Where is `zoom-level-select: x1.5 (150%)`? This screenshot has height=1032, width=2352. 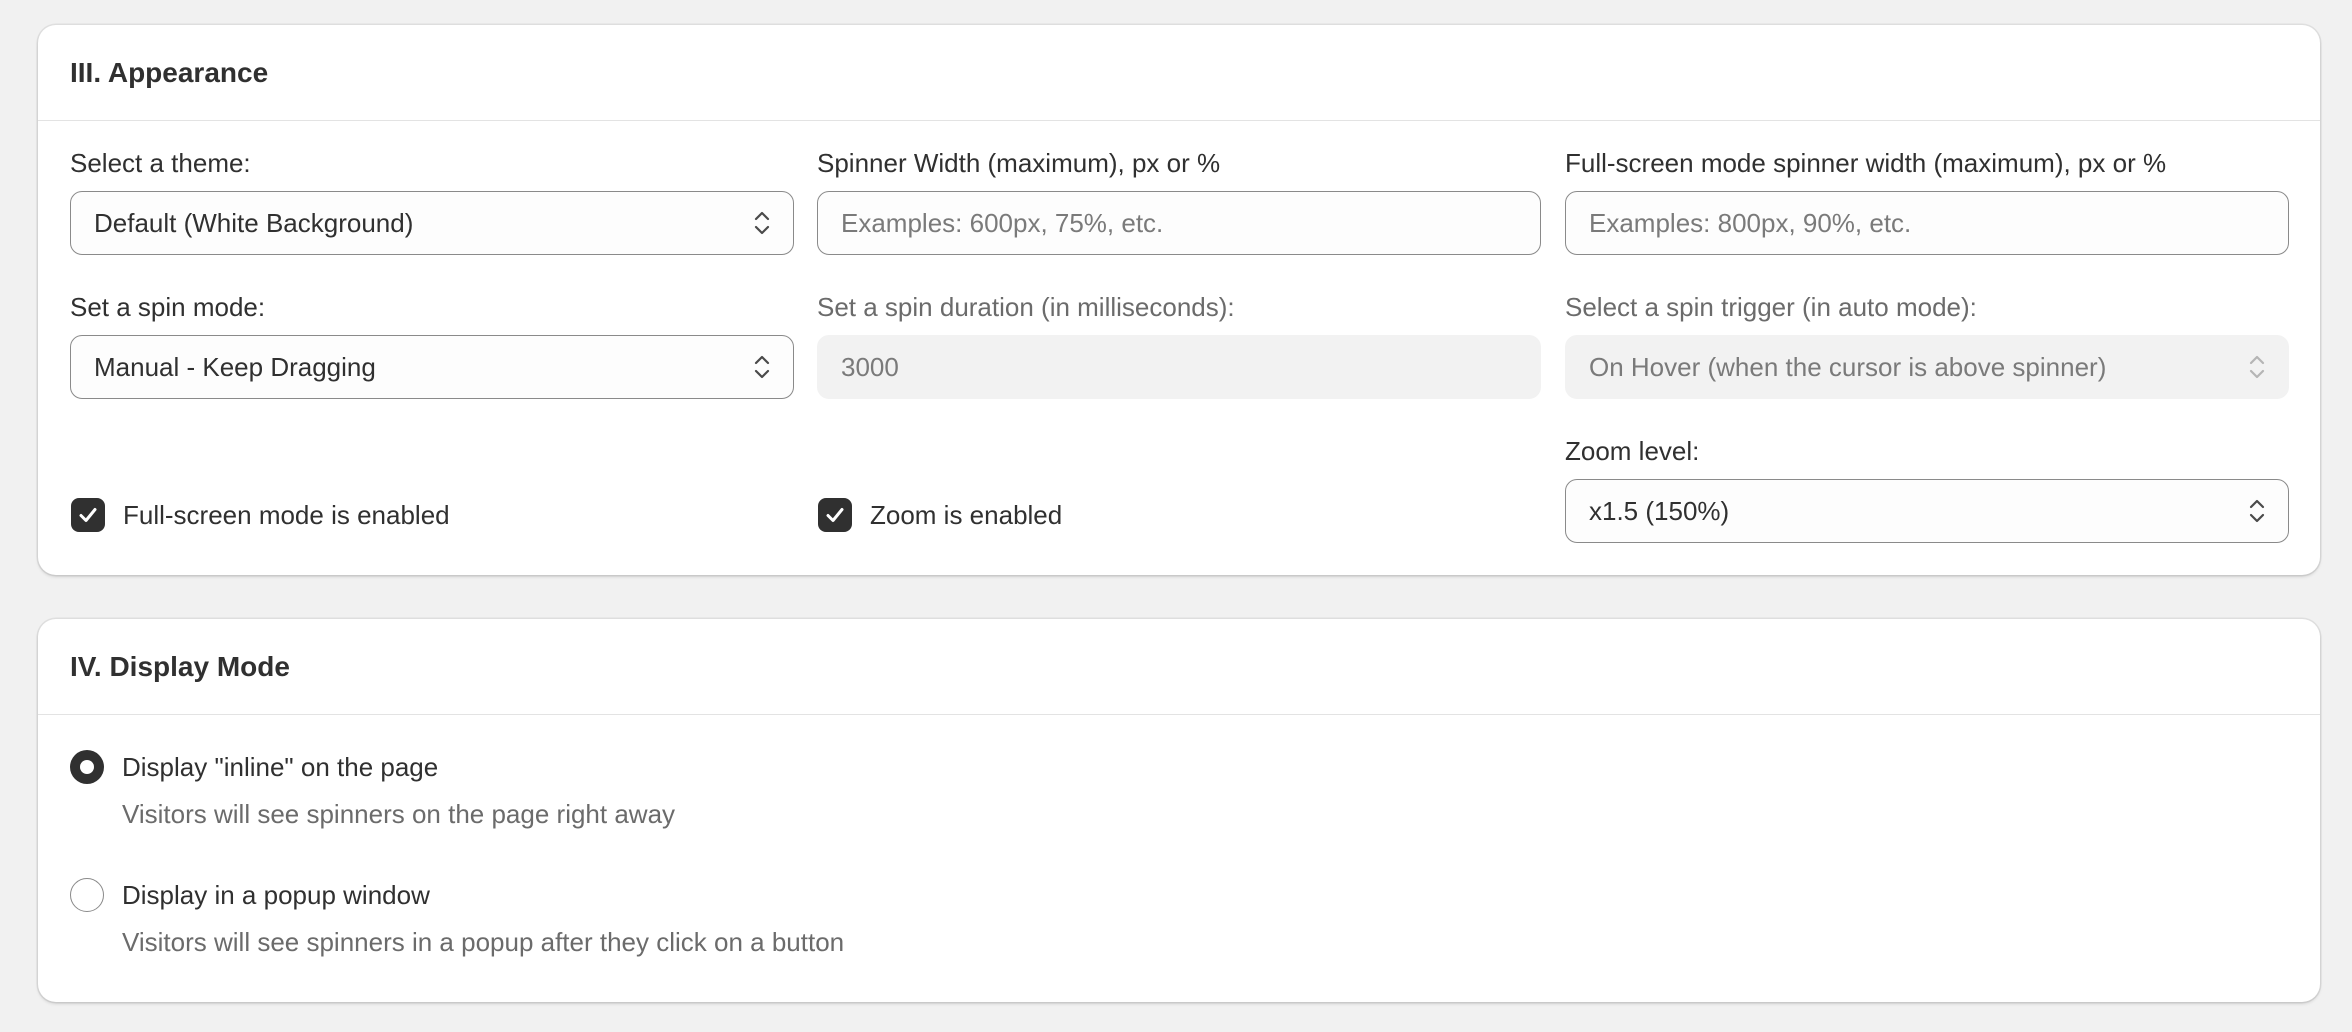 zoom-level-select: x1.5 (150%) is located at coordinates (1927, 511).